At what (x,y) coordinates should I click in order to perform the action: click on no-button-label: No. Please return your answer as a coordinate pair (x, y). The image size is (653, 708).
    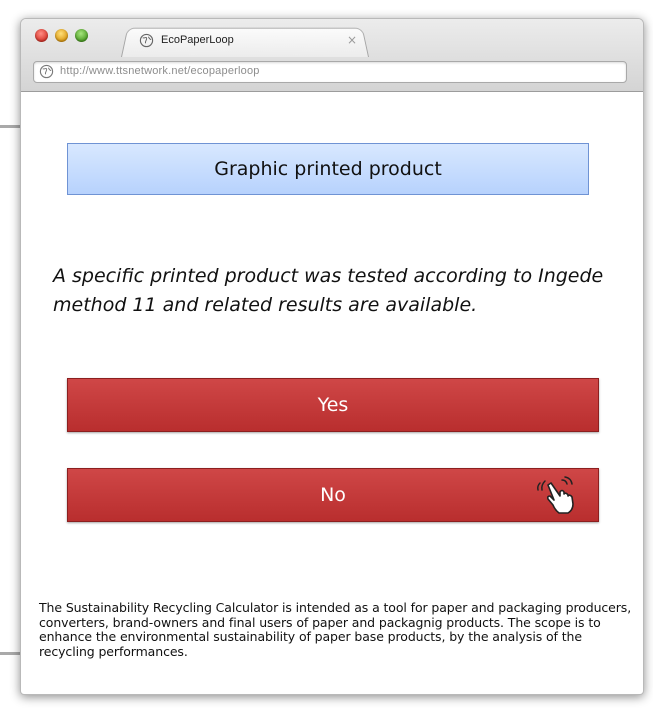
    Looking at the image, I should click on (333, 495).